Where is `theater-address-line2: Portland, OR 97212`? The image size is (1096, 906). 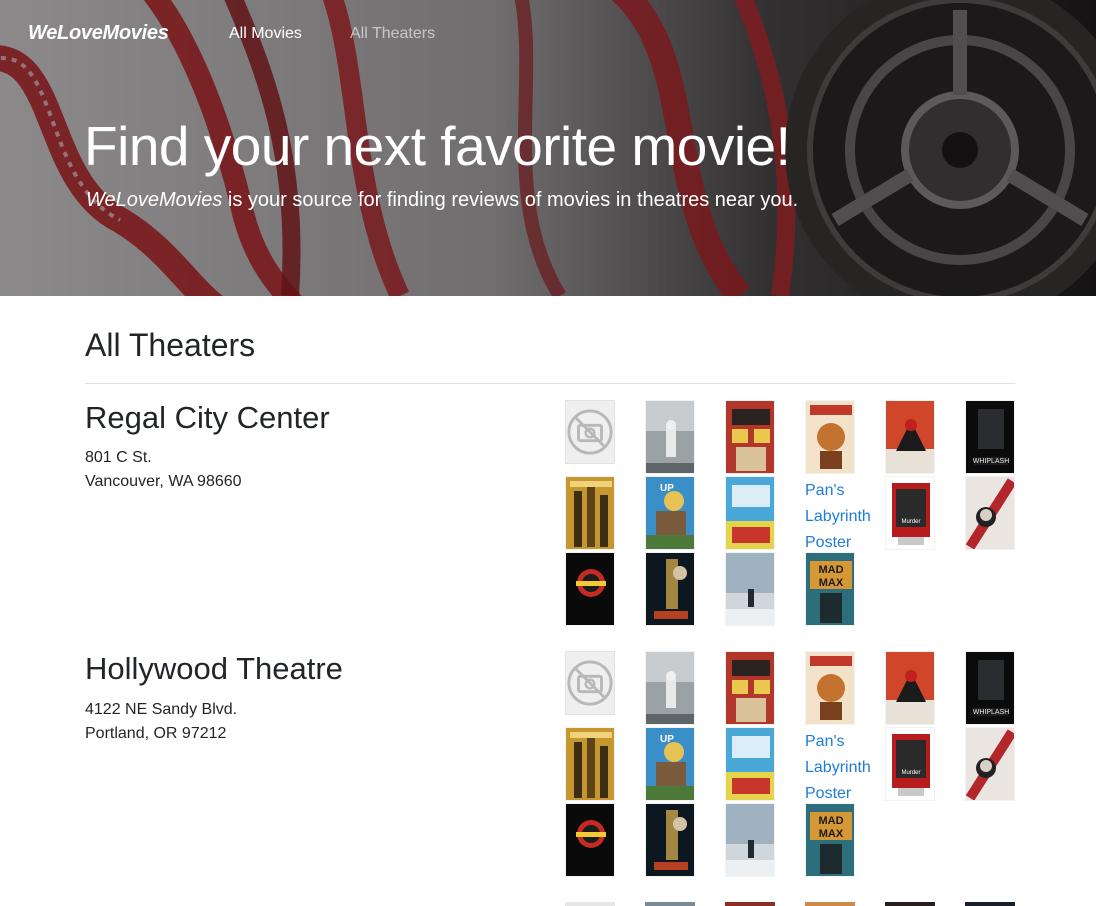 theater-address-line2: Portland, OR 97212 is located at coordinates (156, 733).